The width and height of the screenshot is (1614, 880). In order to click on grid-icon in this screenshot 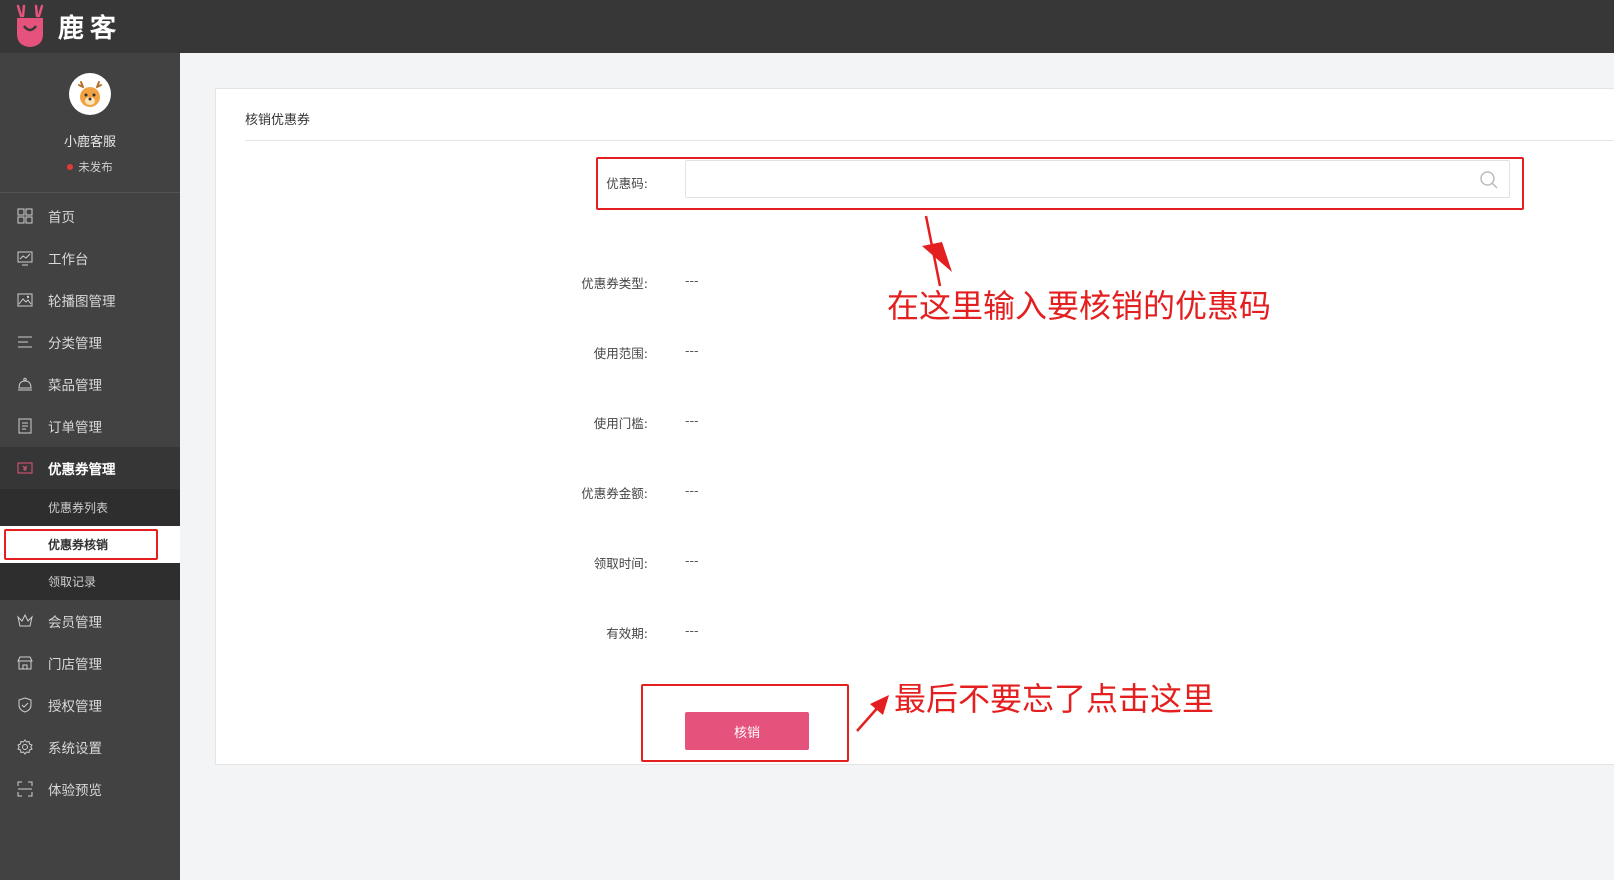, I will do `click(25, 216)`.